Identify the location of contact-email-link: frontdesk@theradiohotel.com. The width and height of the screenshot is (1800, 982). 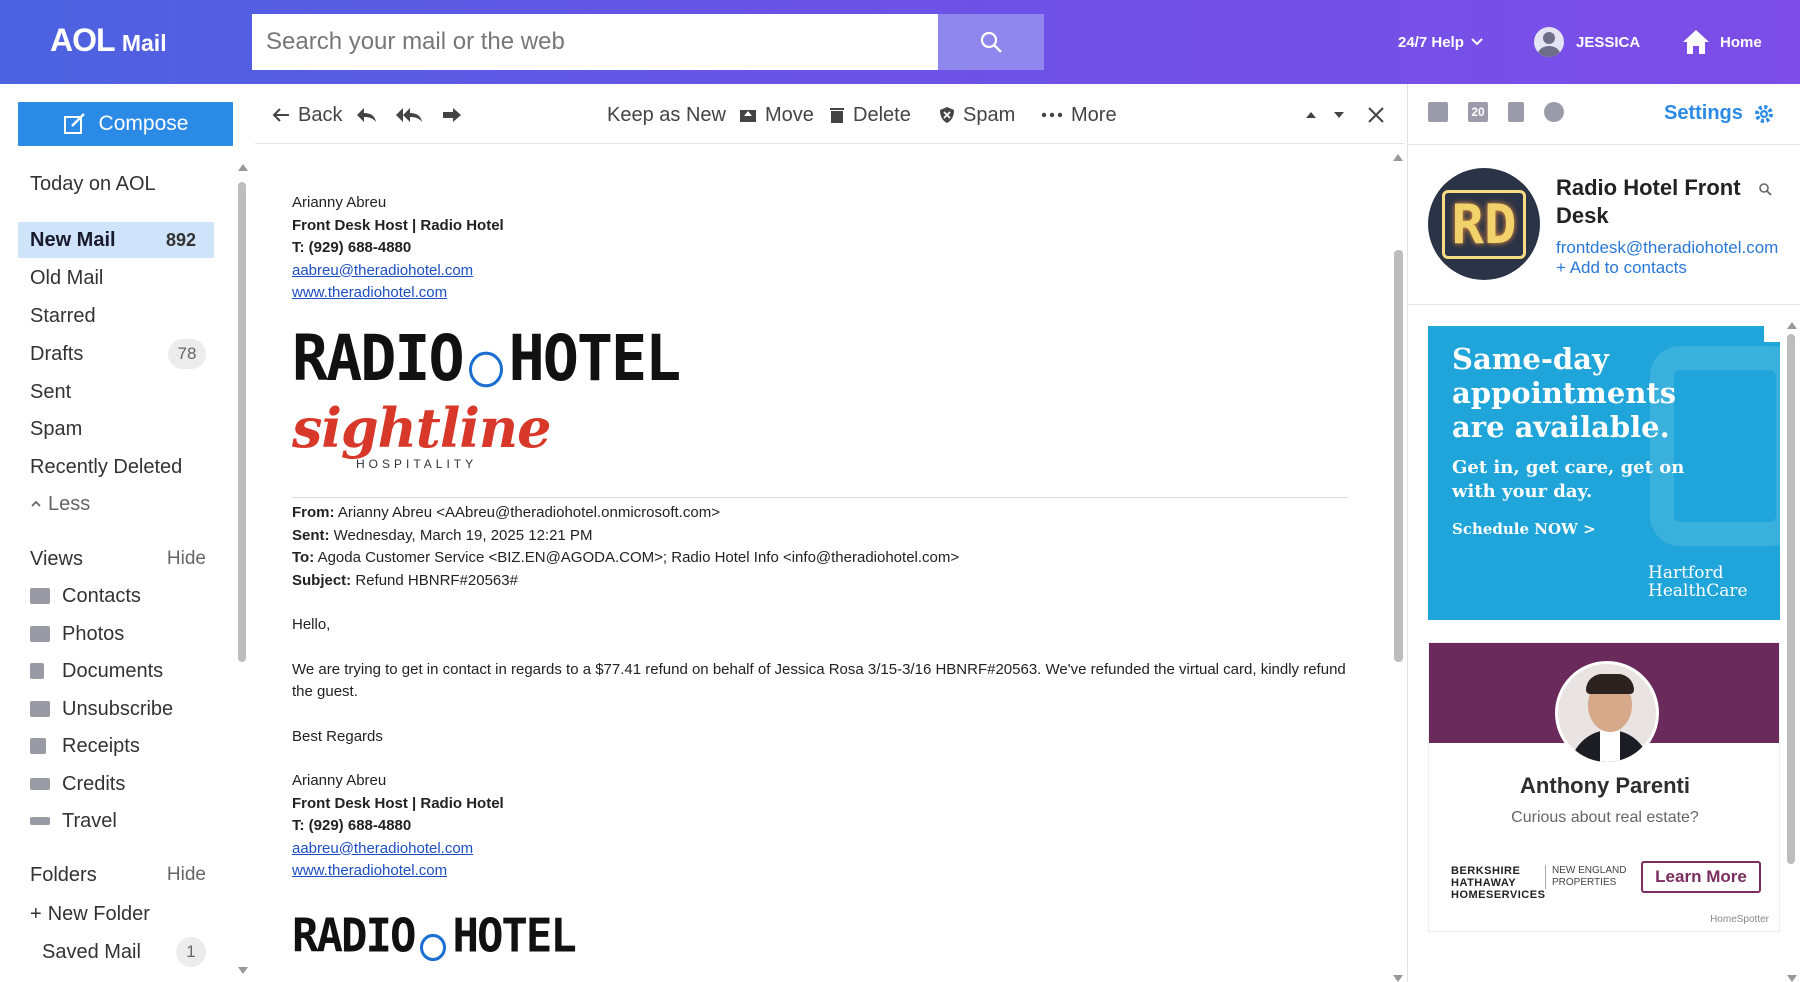
(1671, 248).